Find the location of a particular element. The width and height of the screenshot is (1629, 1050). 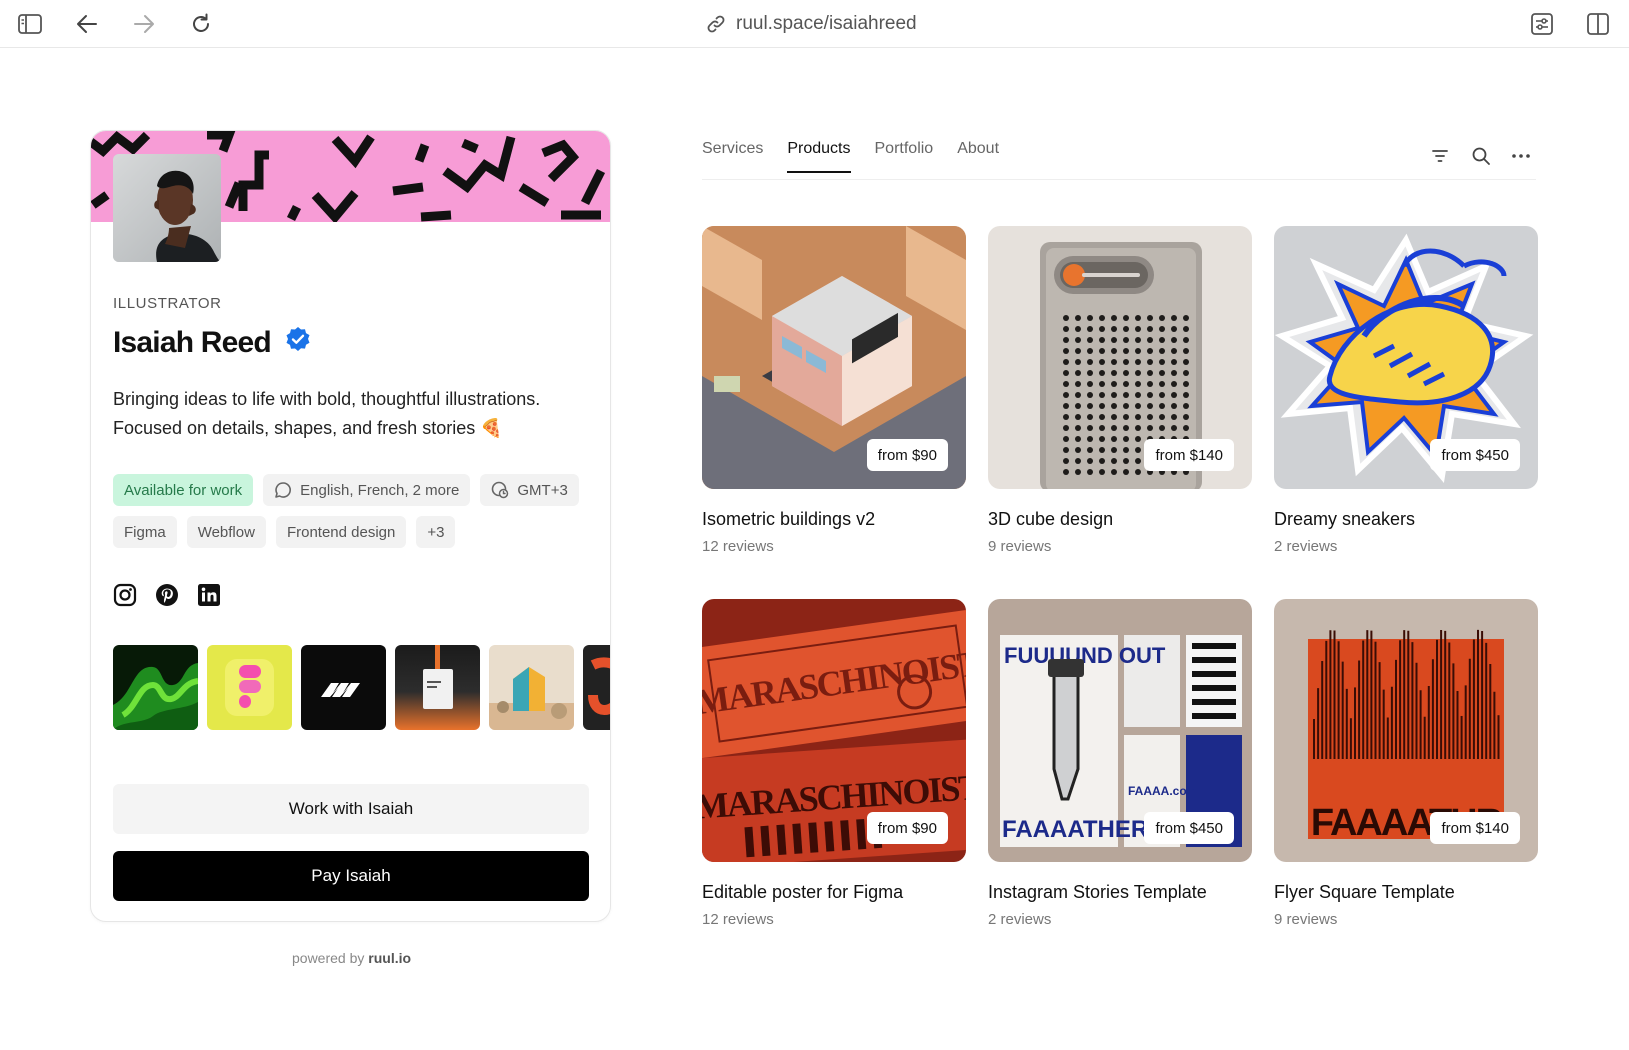

pizza-emoji: 🍕 is located at coordinates (491, 428).